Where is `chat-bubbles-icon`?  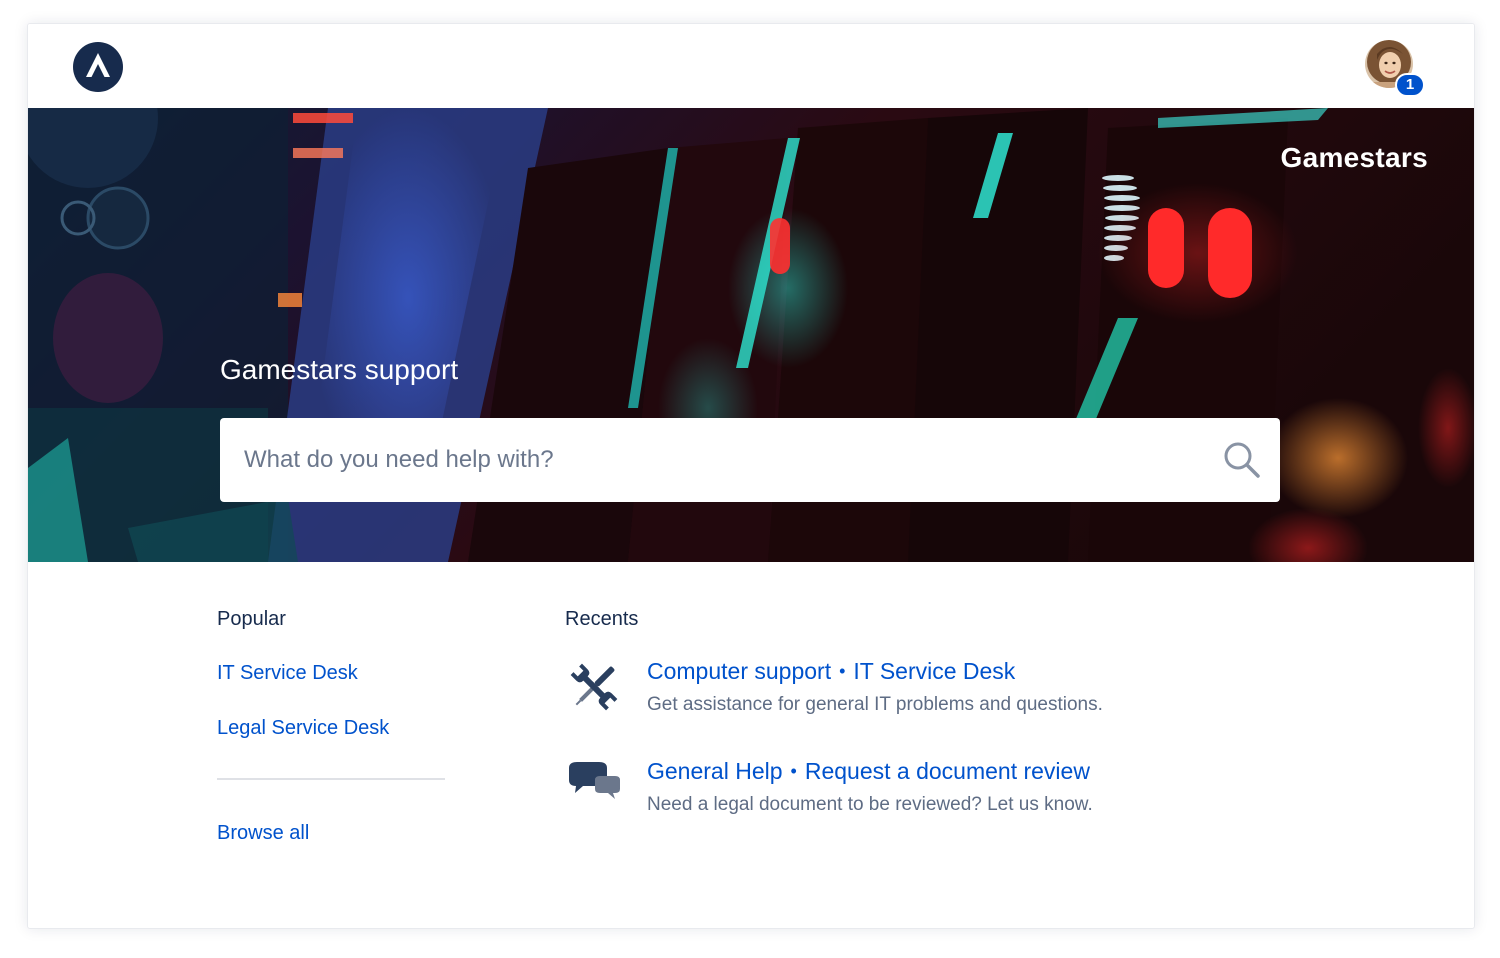
chat-bubbles-icon is located at coordinates (594, 787).